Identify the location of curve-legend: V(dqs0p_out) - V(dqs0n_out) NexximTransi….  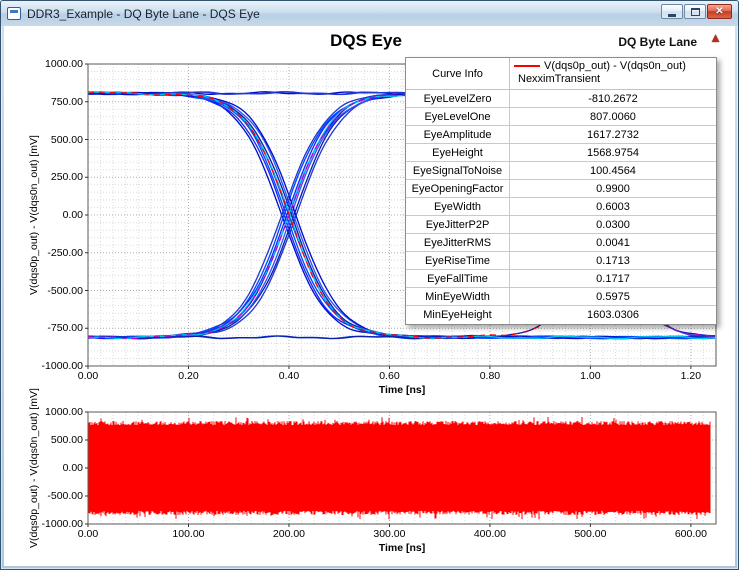
(613, 73).